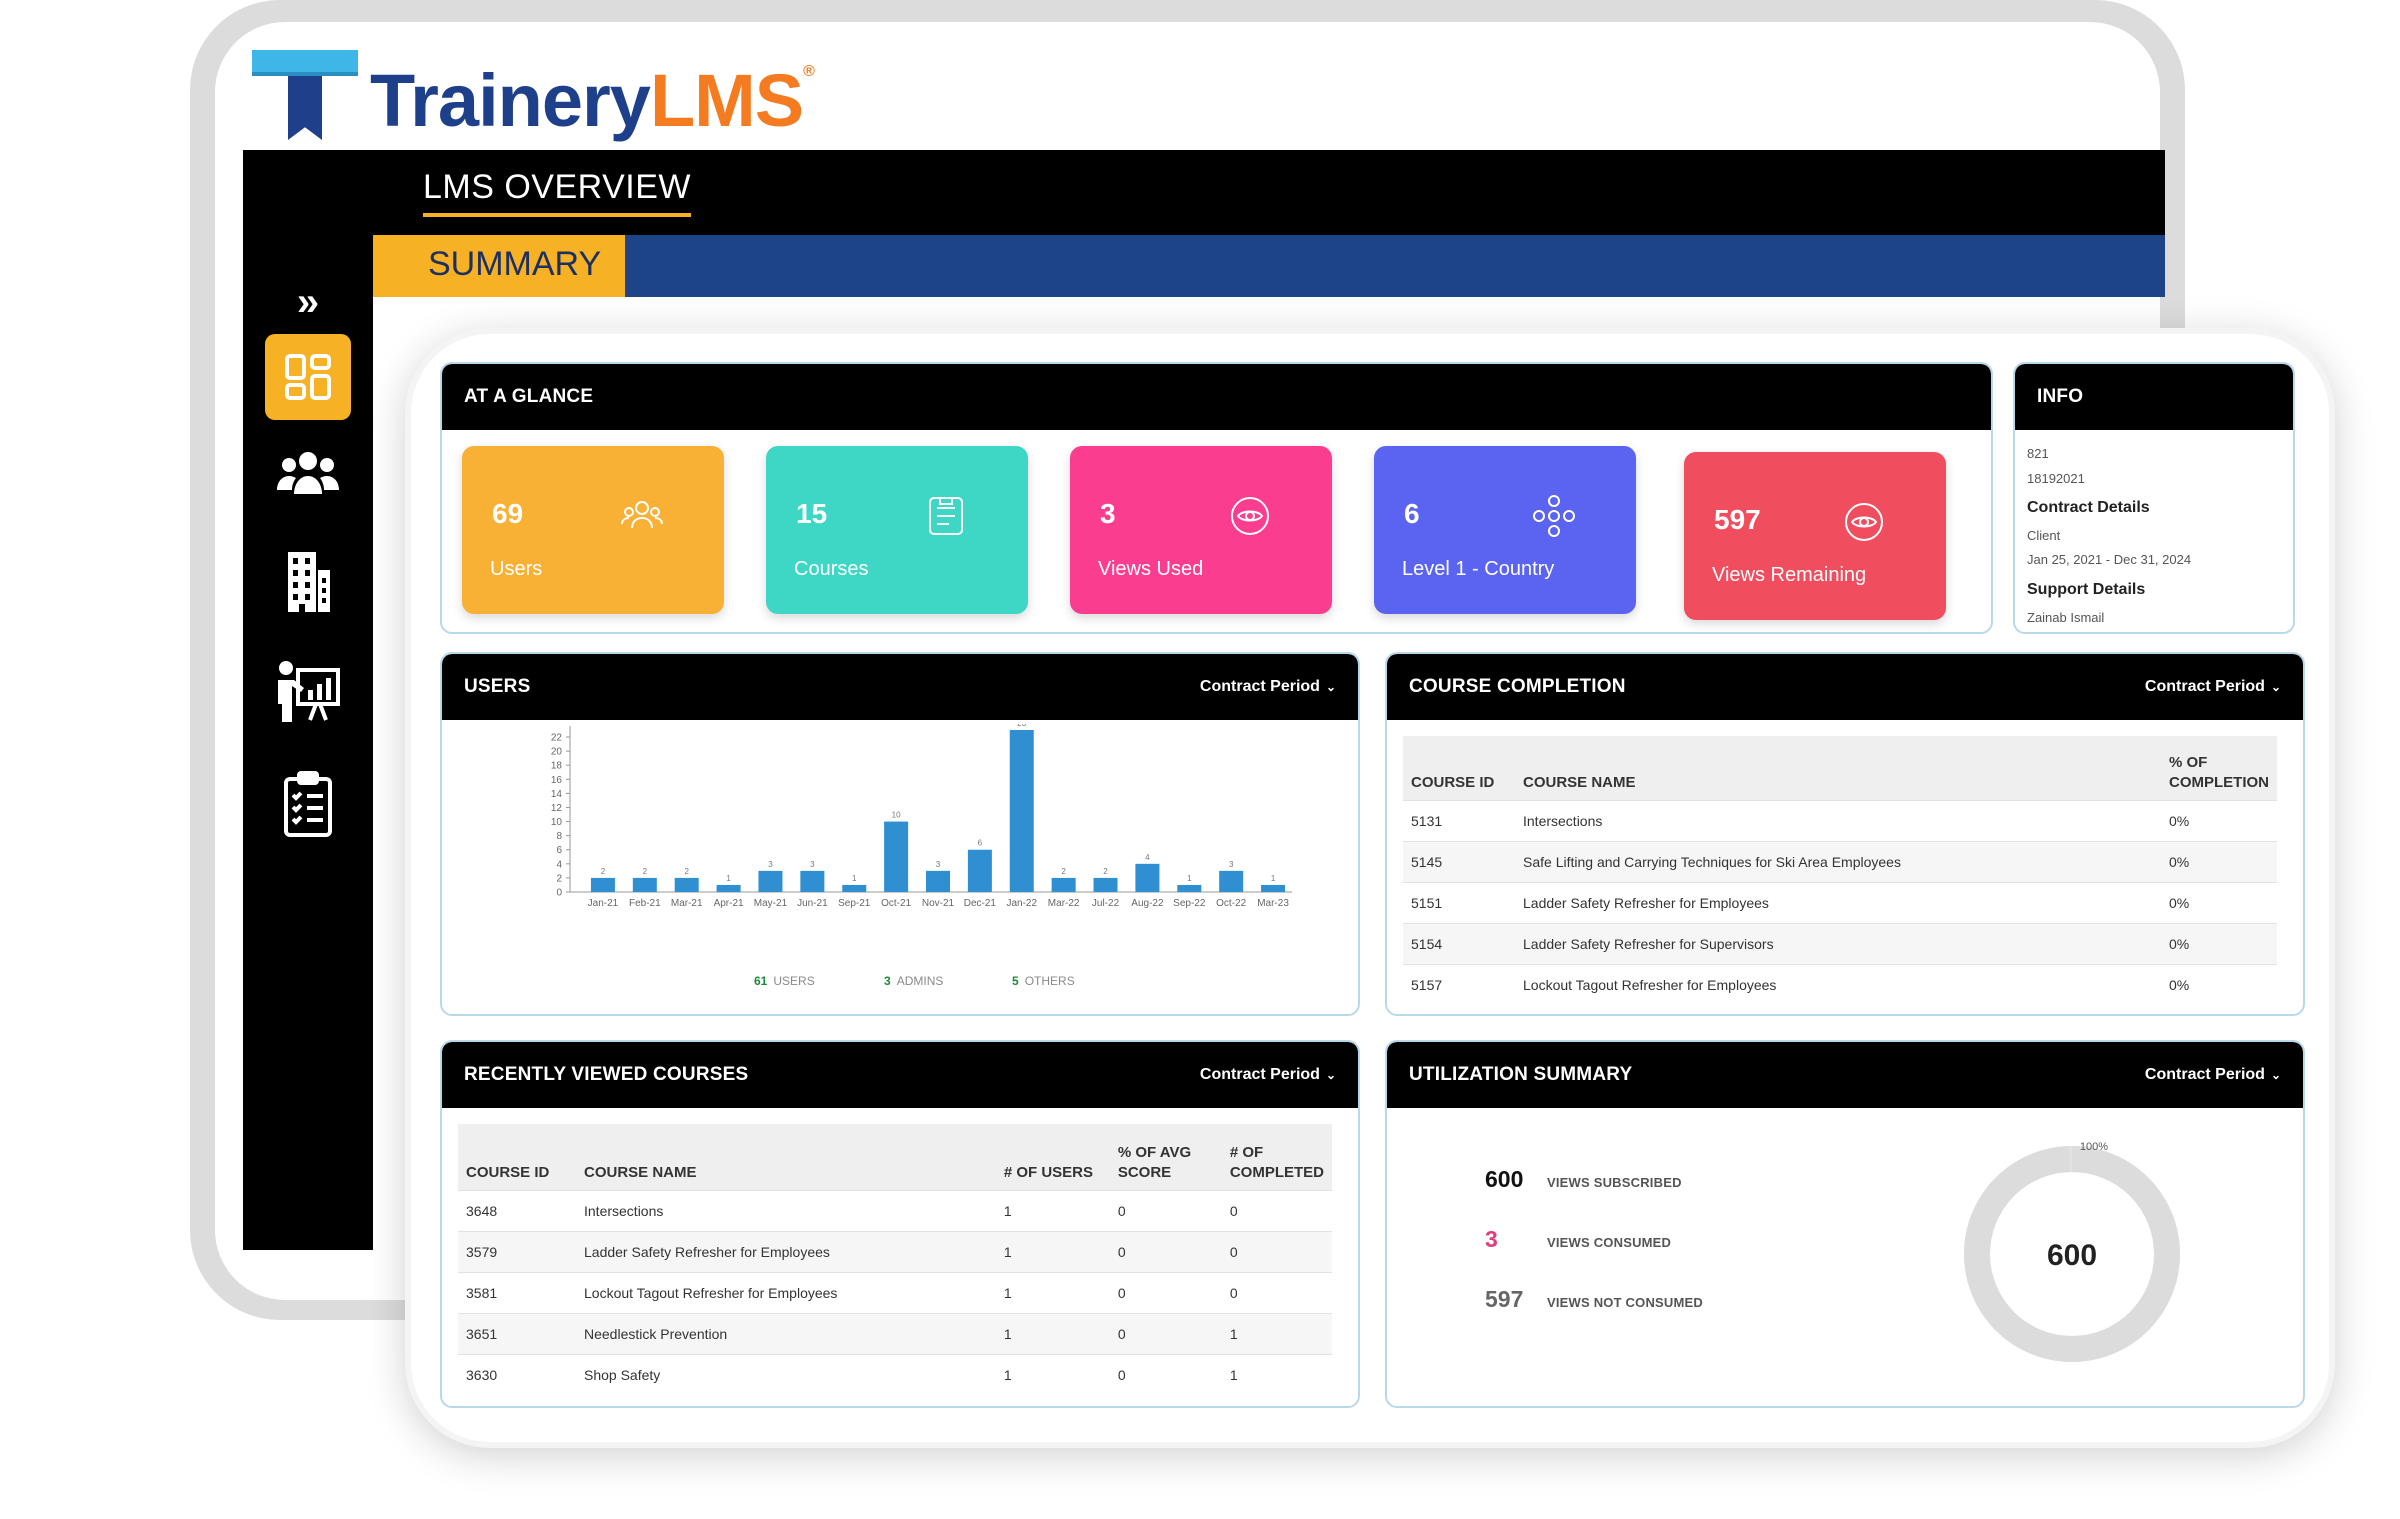 This screenshot has height=1519, width=2400. Describe the element at coordinates (1505, 530) in the screenshot. I see `stat-card-levels: 6 Level 1 - Country` at that location.